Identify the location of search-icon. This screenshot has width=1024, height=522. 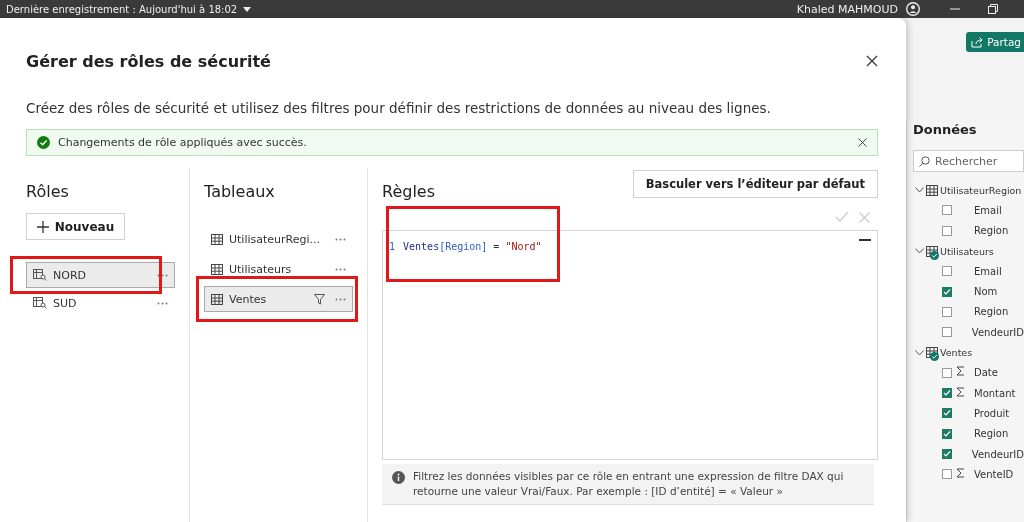
(924, 161).